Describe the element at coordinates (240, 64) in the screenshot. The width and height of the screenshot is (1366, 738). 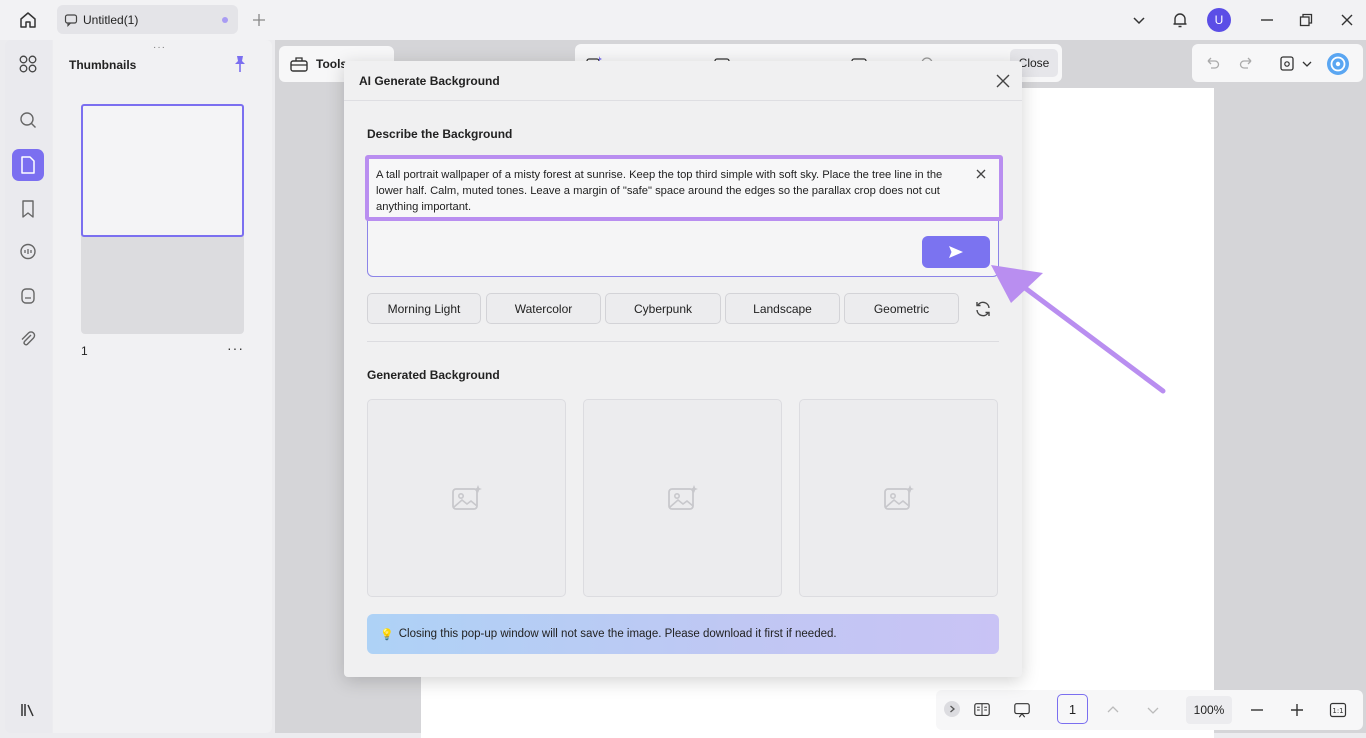
I see `pin-icon` at that location.